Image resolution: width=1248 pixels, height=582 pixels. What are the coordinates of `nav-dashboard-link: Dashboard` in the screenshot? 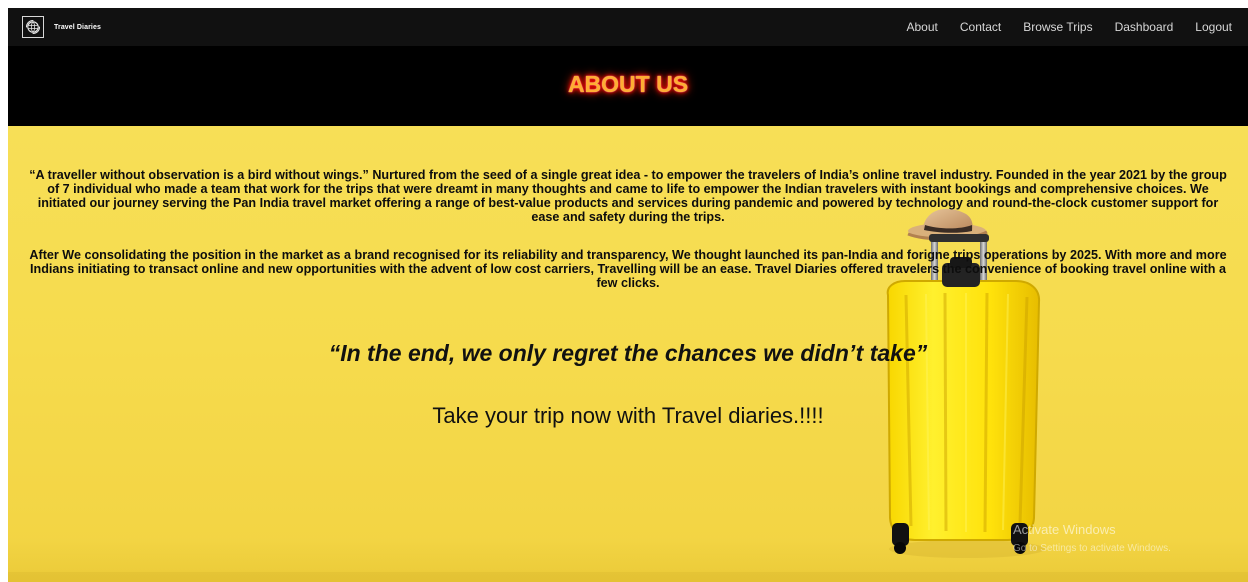 It's located at (1144, 27).